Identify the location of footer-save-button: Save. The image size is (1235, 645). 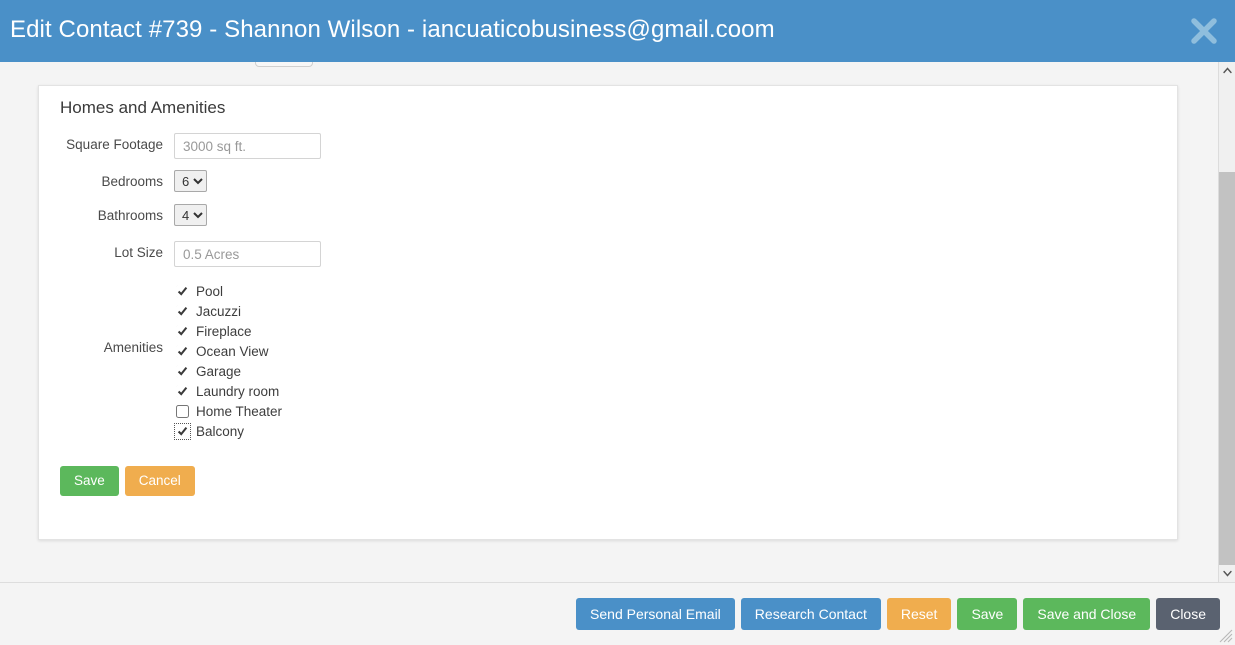
(987, 614).